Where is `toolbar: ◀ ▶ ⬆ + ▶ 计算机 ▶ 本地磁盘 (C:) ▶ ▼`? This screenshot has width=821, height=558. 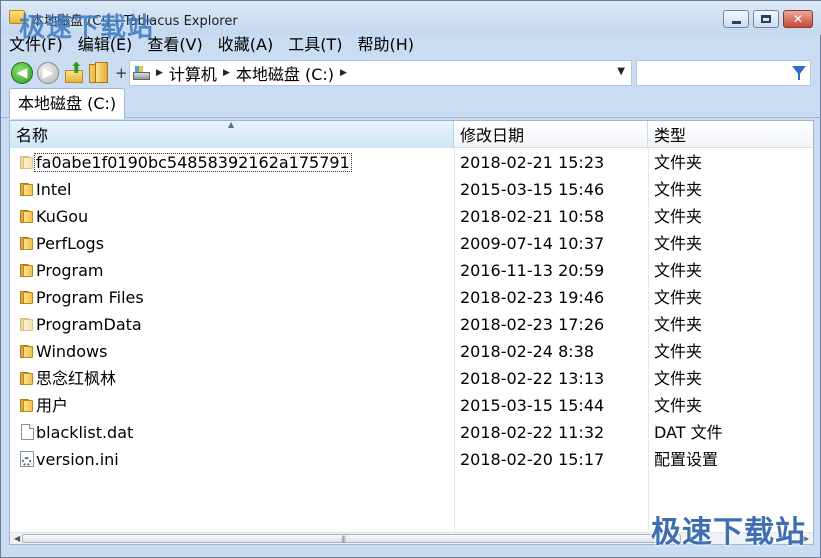 toolbar: ◀ ▶ ⬆ + ▶ 计算机 ▶ 本地磁盘 (C:) ▶ ▼ is located at coordinates (411, 73).